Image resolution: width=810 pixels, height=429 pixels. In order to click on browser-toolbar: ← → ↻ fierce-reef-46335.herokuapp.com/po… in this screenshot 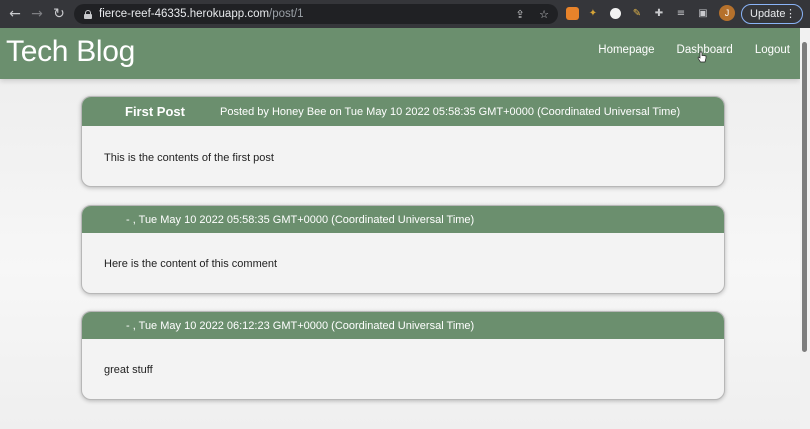, I will do `click(405, 14)`.